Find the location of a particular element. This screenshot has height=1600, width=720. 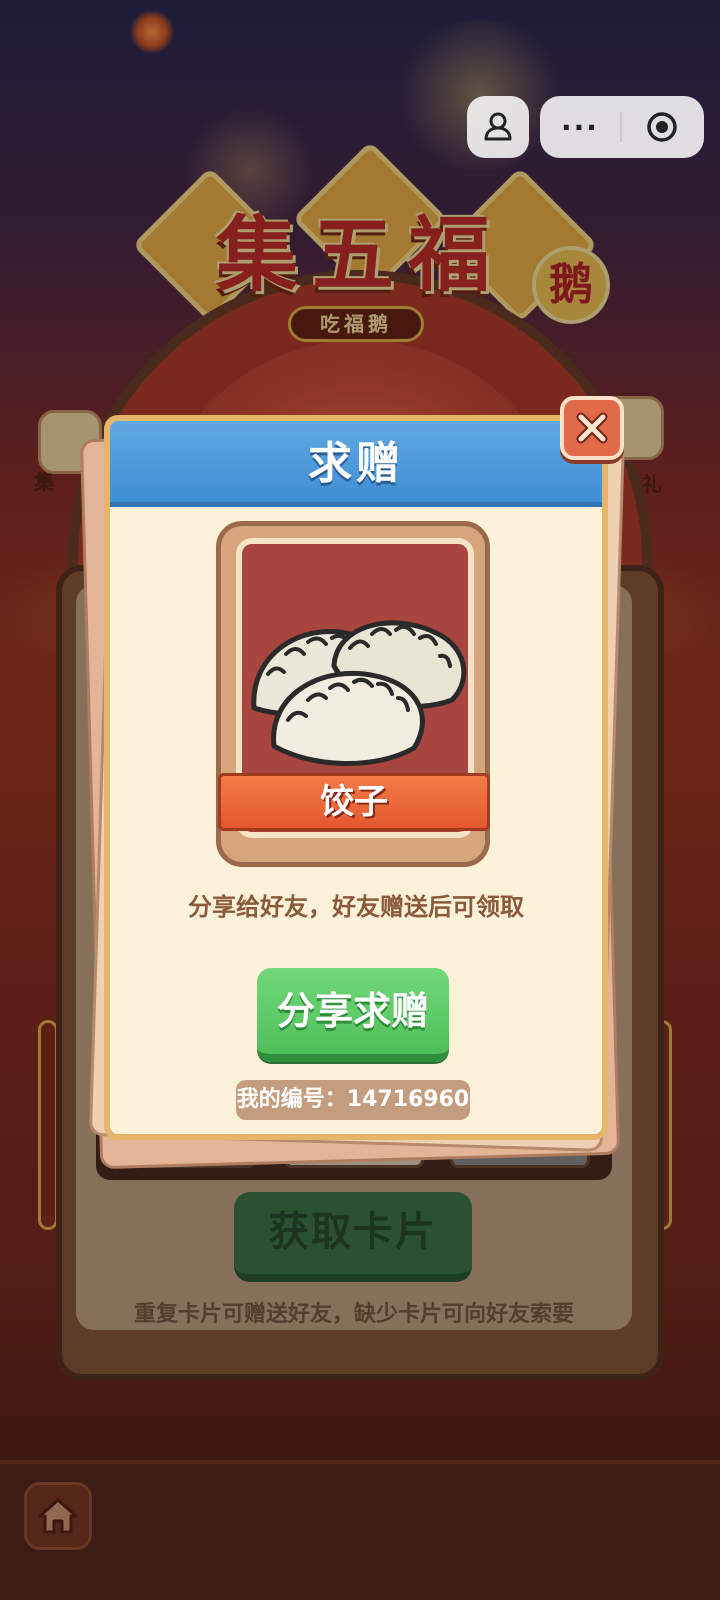

card-name-ribbon: 饺子 is located at coordinates (354, 802).